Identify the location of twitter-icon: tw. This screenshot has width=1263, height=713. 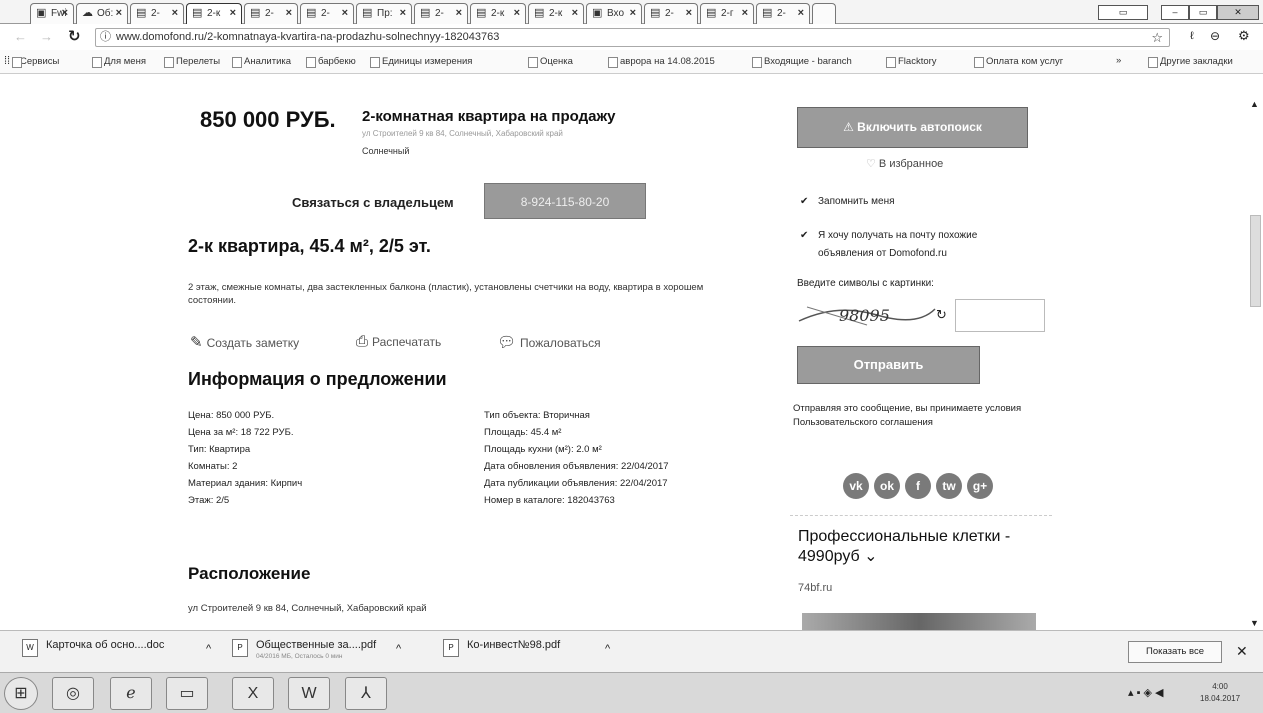
(949, 486).